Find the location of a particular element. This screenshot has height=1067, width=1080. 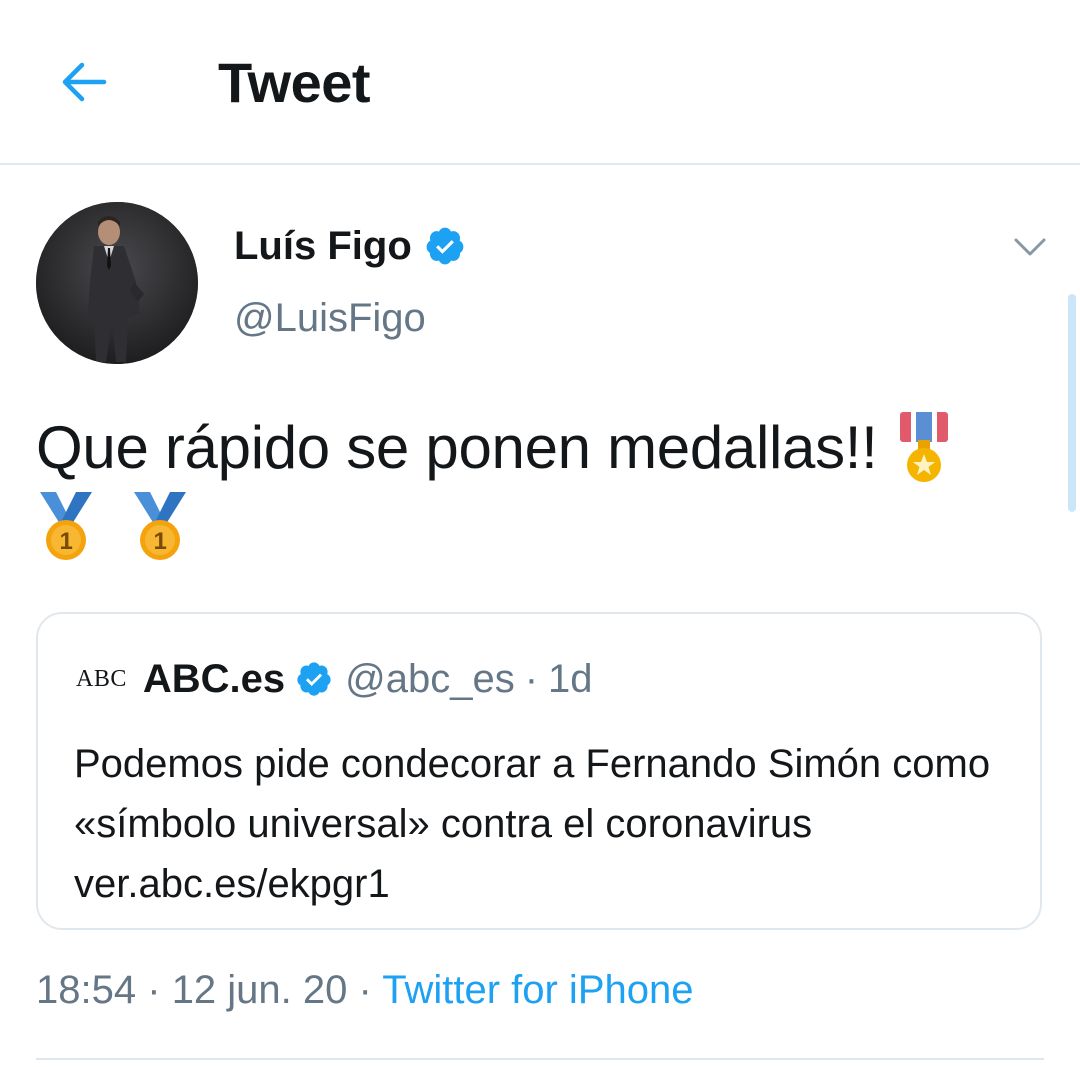

author-handle: @LuisFigo is located at coordinates (330, 318).